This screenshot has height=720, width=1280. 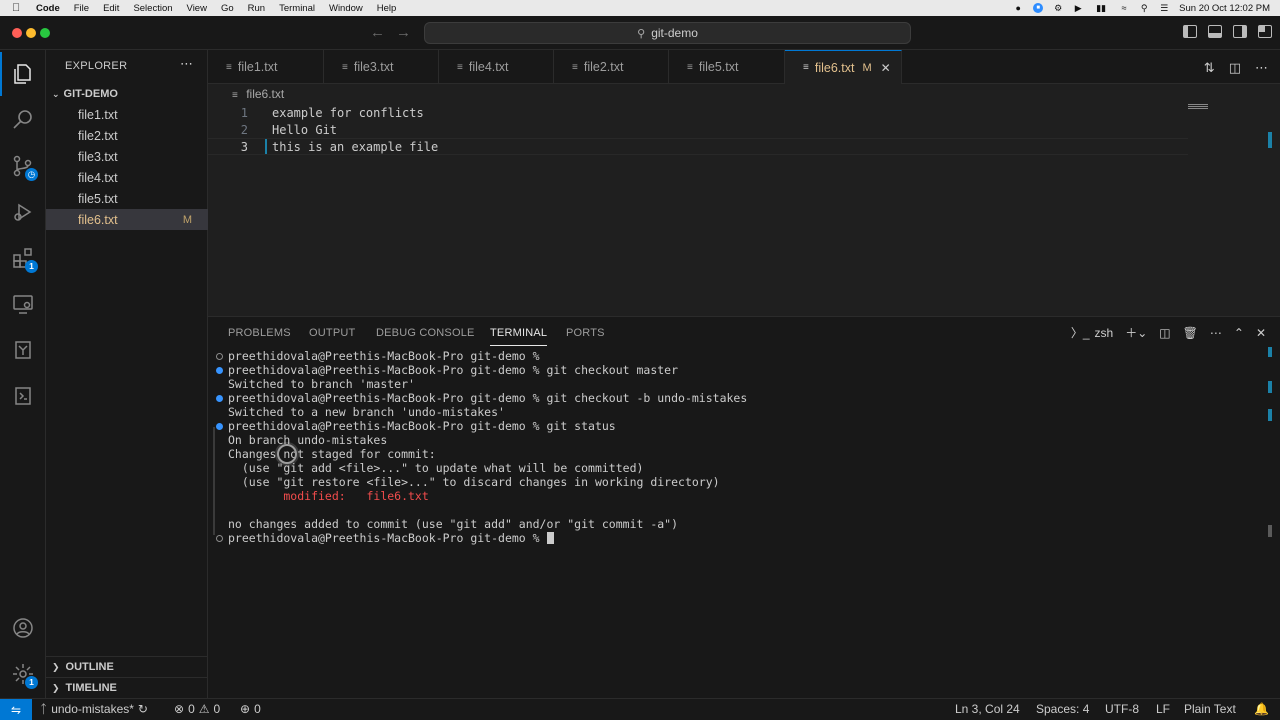 I want to click on search-icon, so click(x=23, y=120).